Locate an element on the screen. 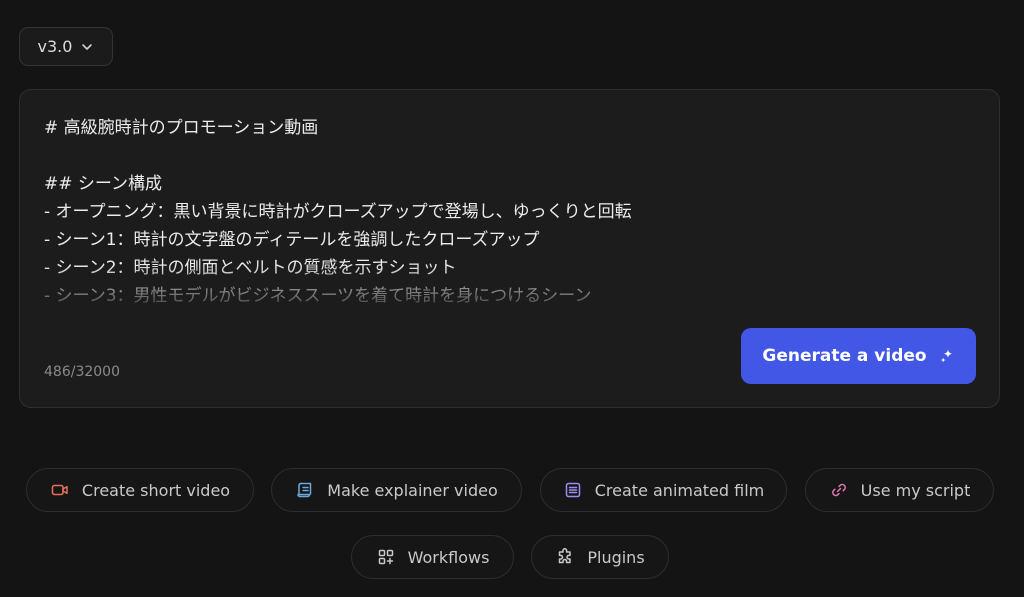  version-selector: v3.0 is located at coordinates (66, 46).